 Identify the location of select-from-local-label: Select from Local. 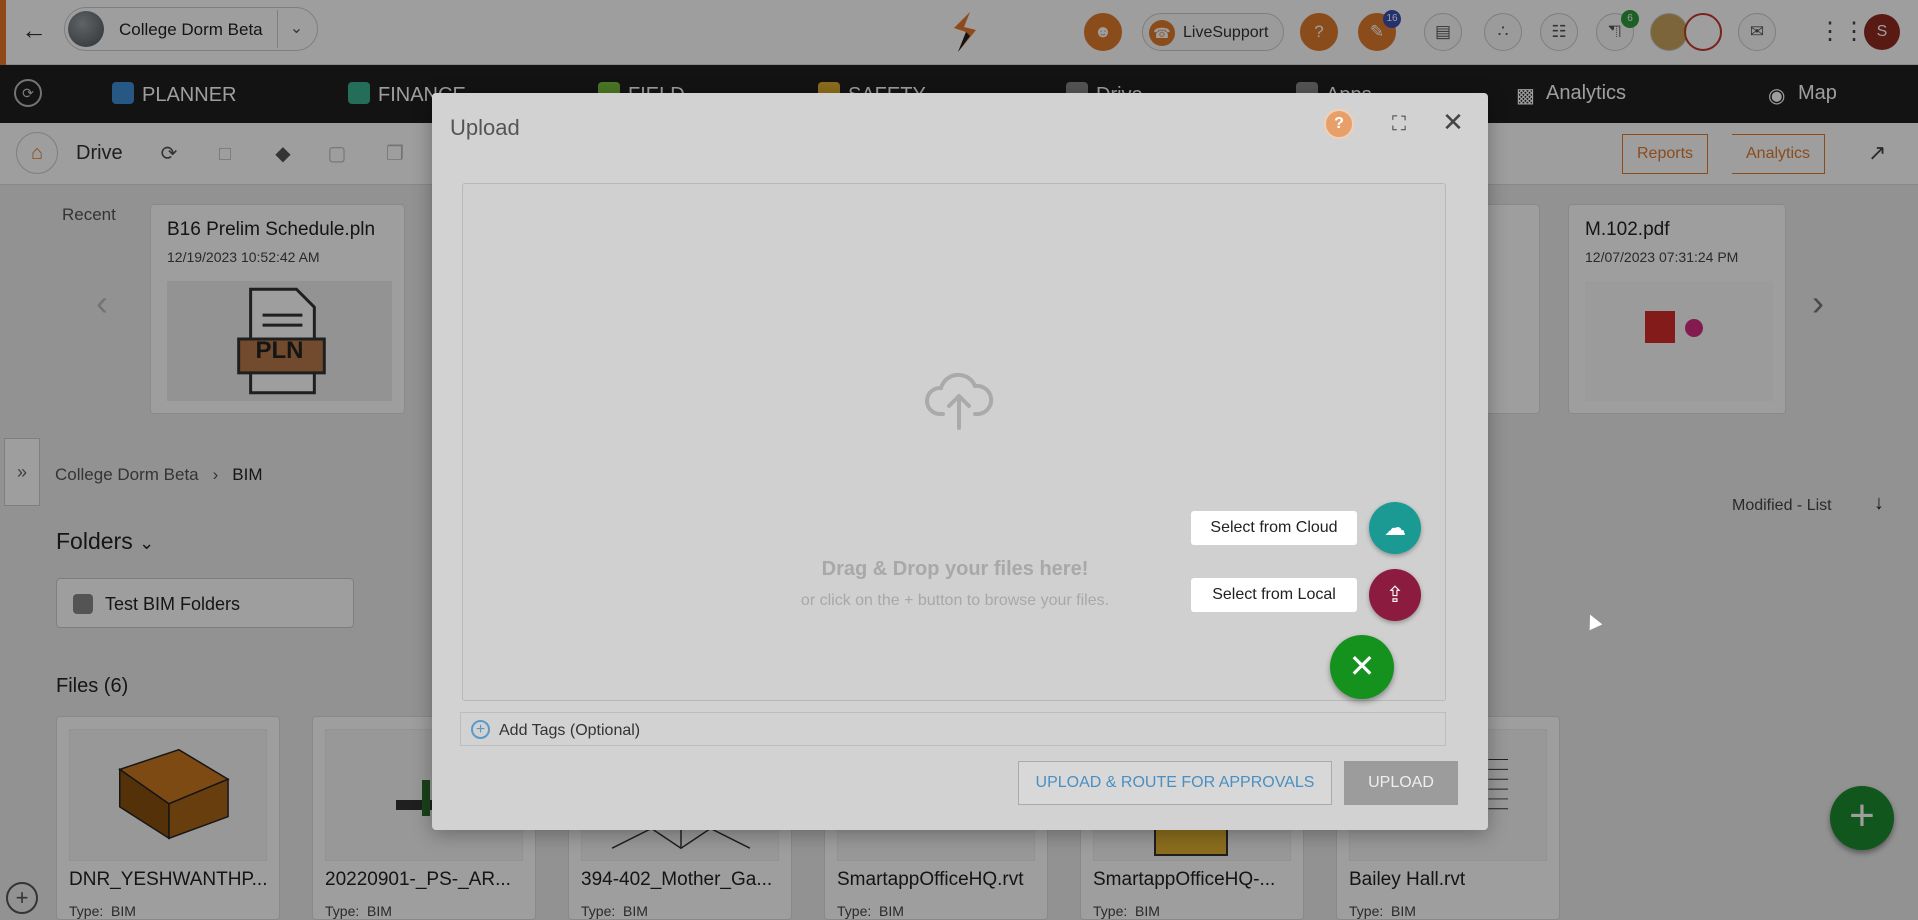
(1274, 595).